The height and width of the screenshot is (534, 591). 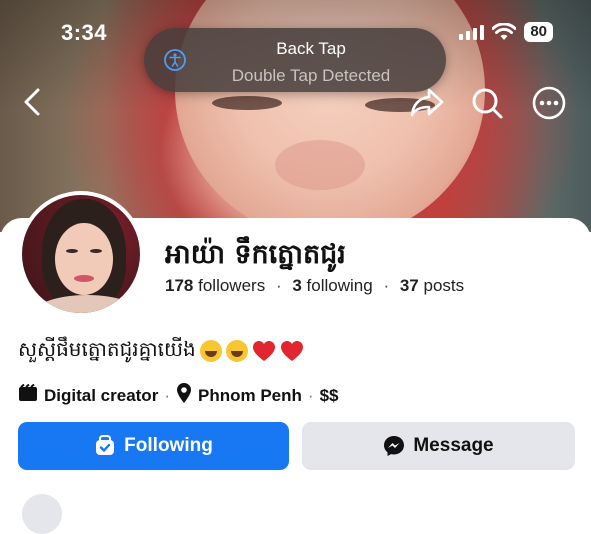 I want to click on messenger-icon, so click(x=394, y=446).